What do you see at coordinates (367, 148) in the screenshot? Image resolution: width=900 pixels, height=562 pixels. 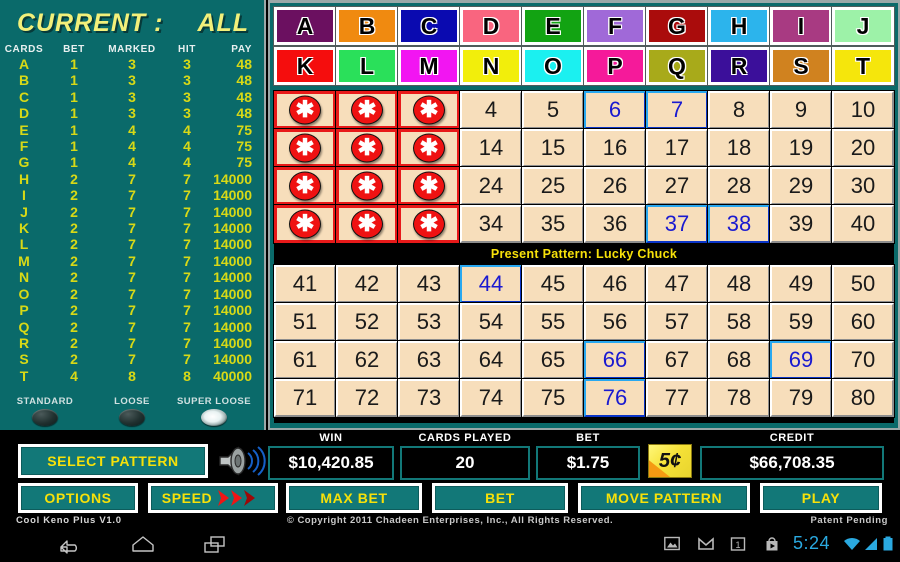 I see `keno-cell-12: ✱12` at bounding box center [367, 148].